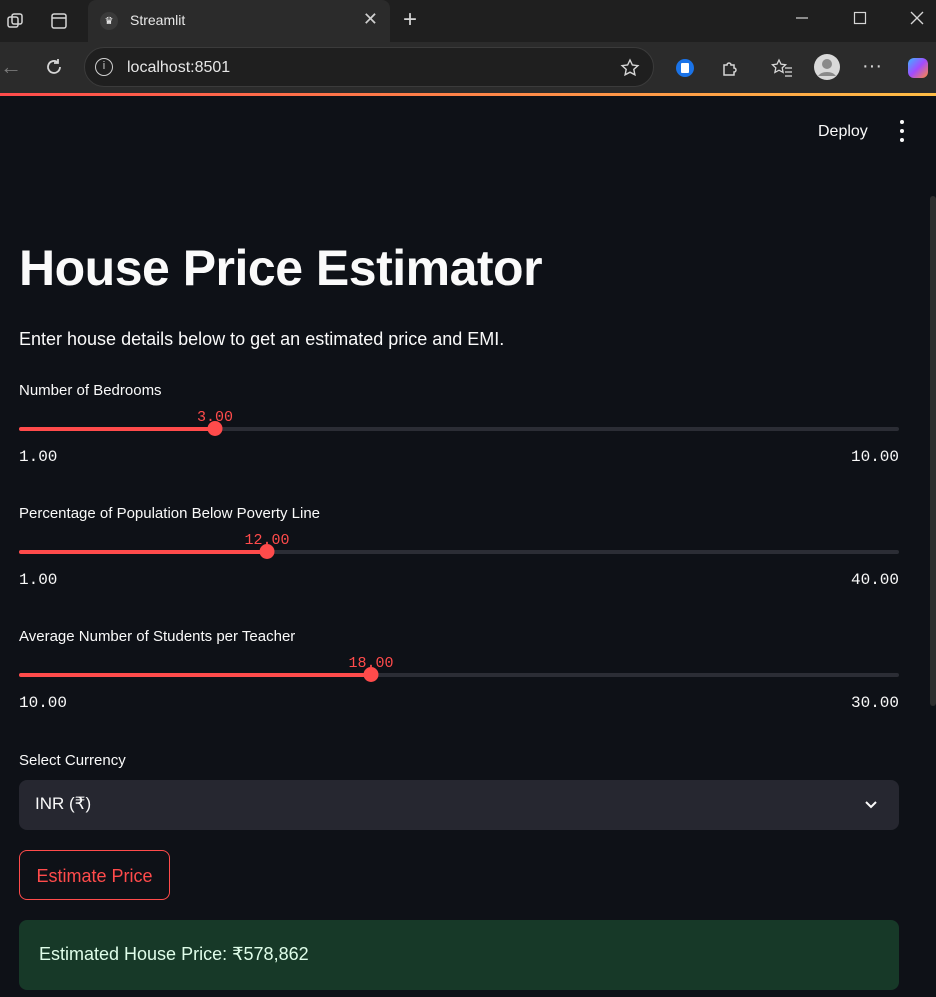  I want to click on estimate-price-label: Estimate Price, so click(94, 876).